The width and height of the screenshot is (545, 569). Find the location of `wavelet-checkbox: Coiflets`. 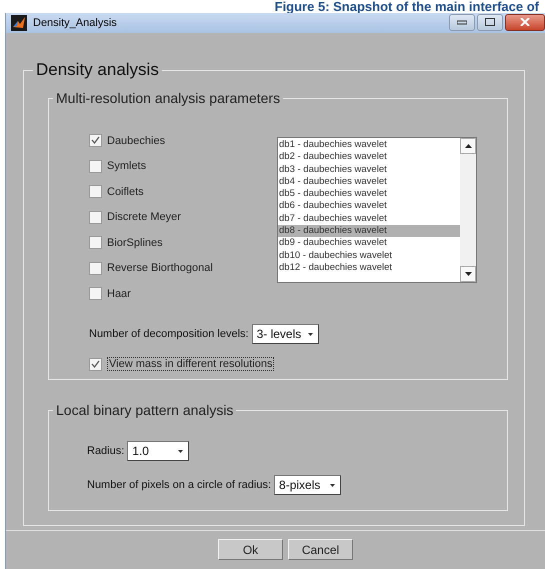

wavelet-checkbox: Coiflets is located at coordinates (183, 191).